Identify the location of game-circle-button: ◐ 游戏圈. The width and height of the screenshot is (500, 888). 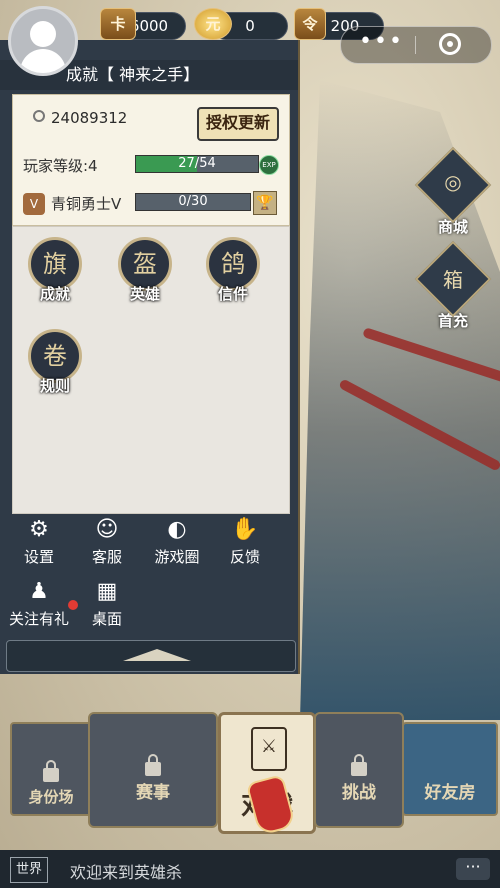
(177, 541).